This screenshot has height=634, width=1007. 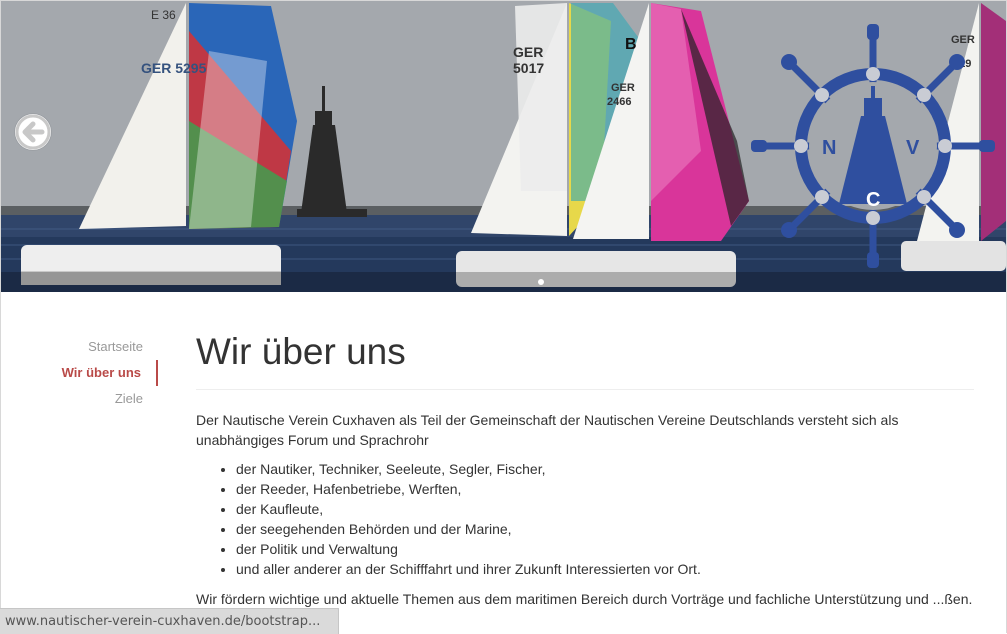 I want to click on svg-text: B, so click(x=631, y=44).